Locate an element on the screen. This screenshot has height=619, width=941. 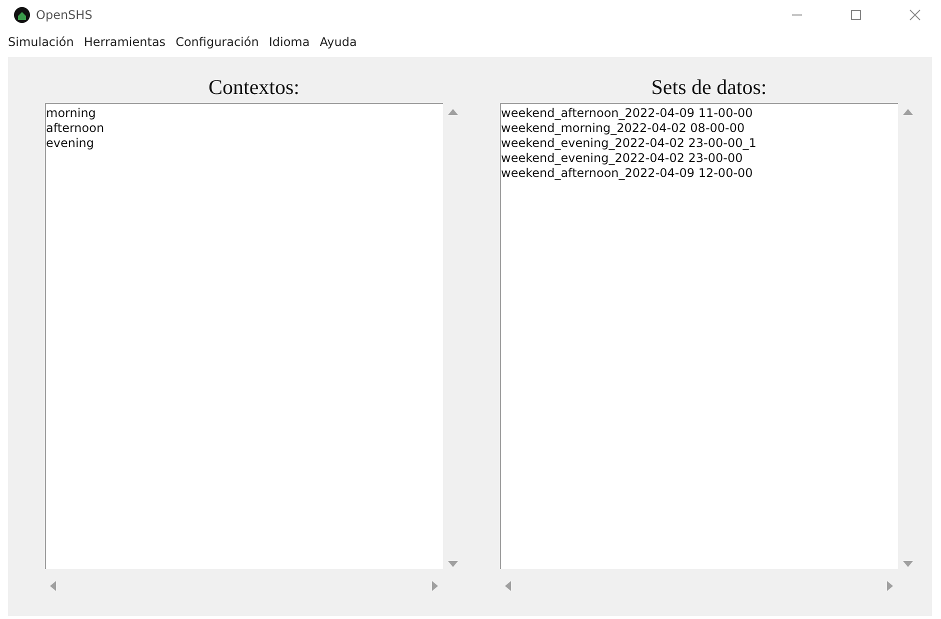
menu-item: Idioma is located at coordinates (289, 42).